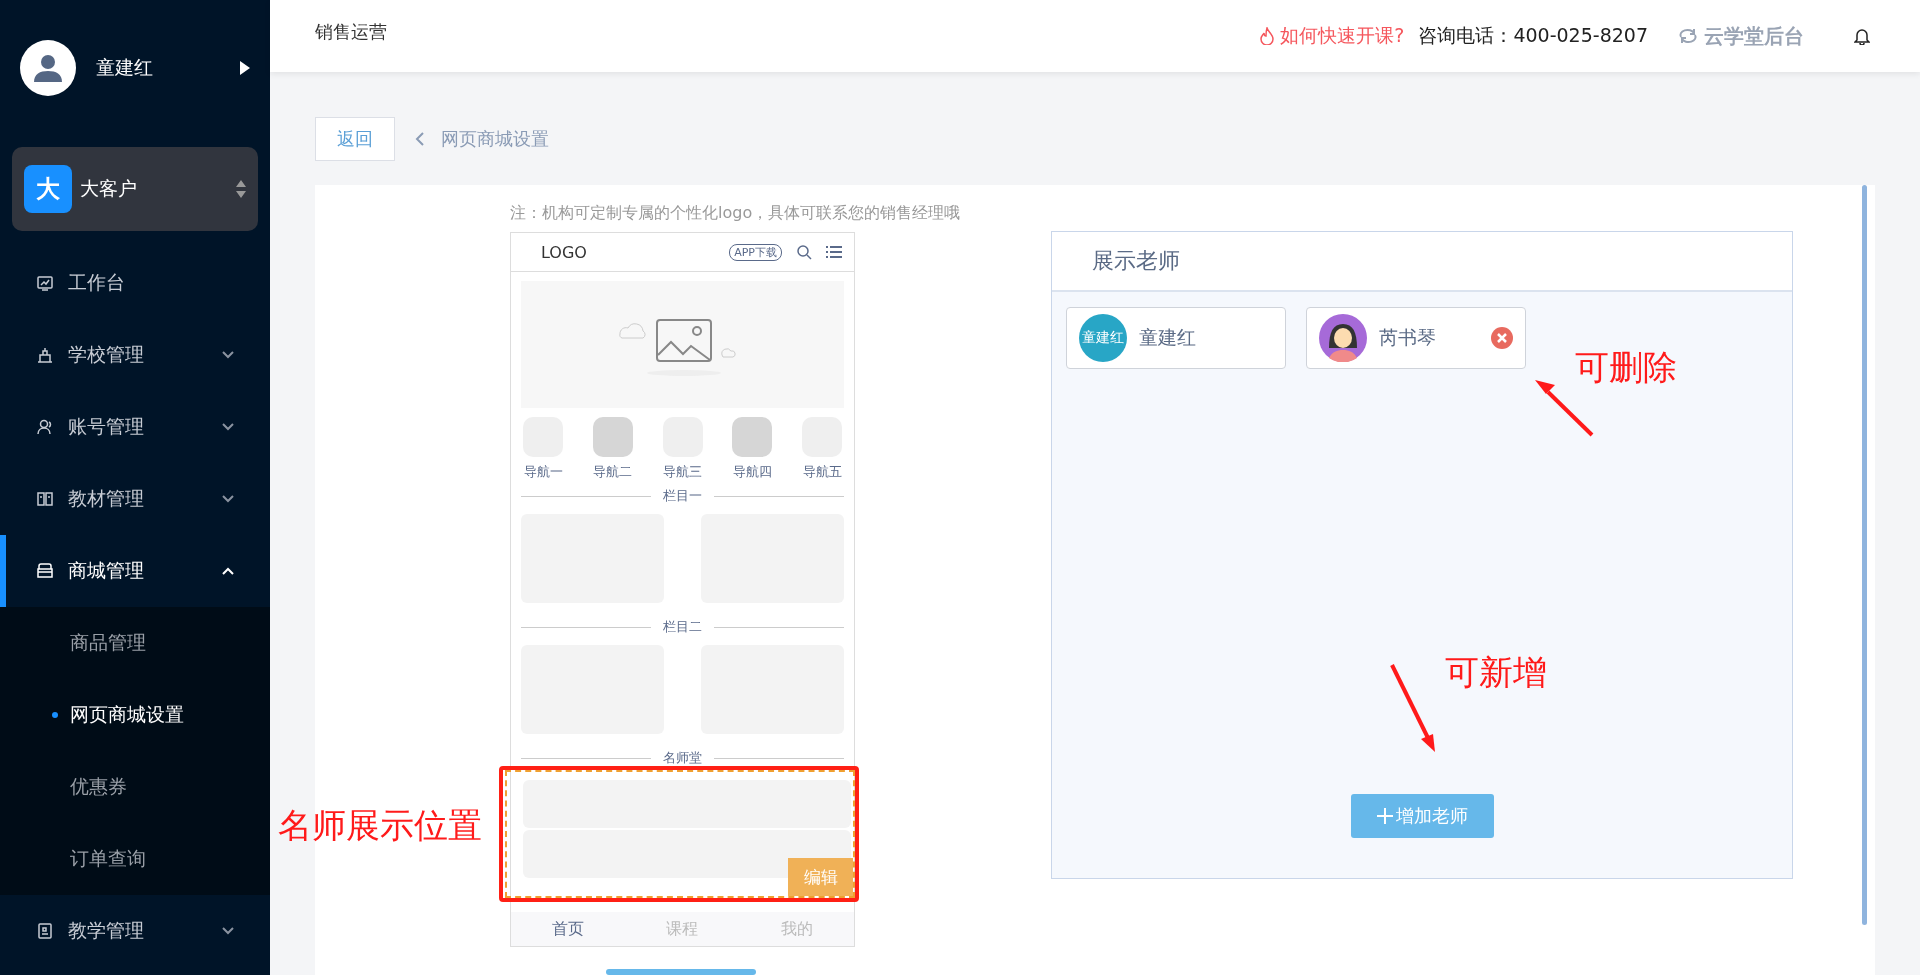 This screenshot has height=975, width=1920. Describe the element at coordinates (45, 499) in the screenshot. I see `book-icon` at that location.